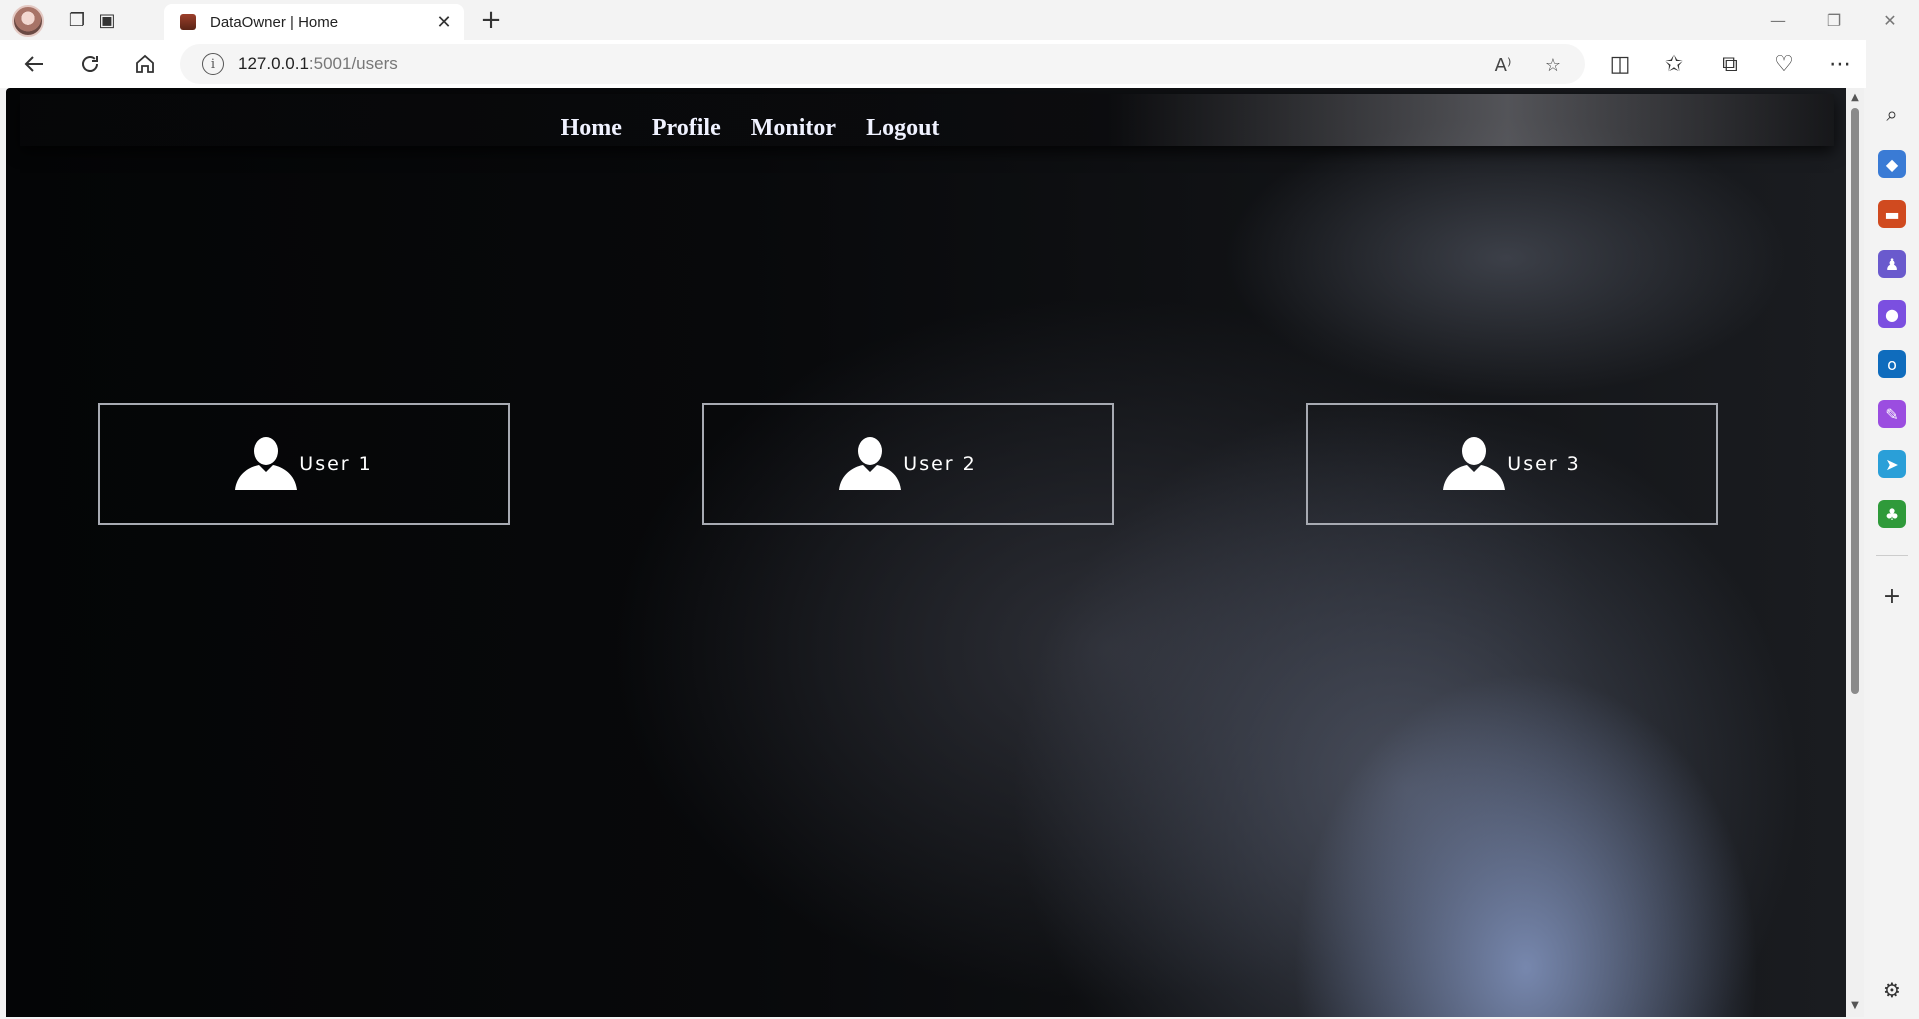 The image size is (1919, 1019). Describe the element at coordinates (318, 64) in the screenshot. I see `url-text: 127.0.0.1:5001/users` at that location.